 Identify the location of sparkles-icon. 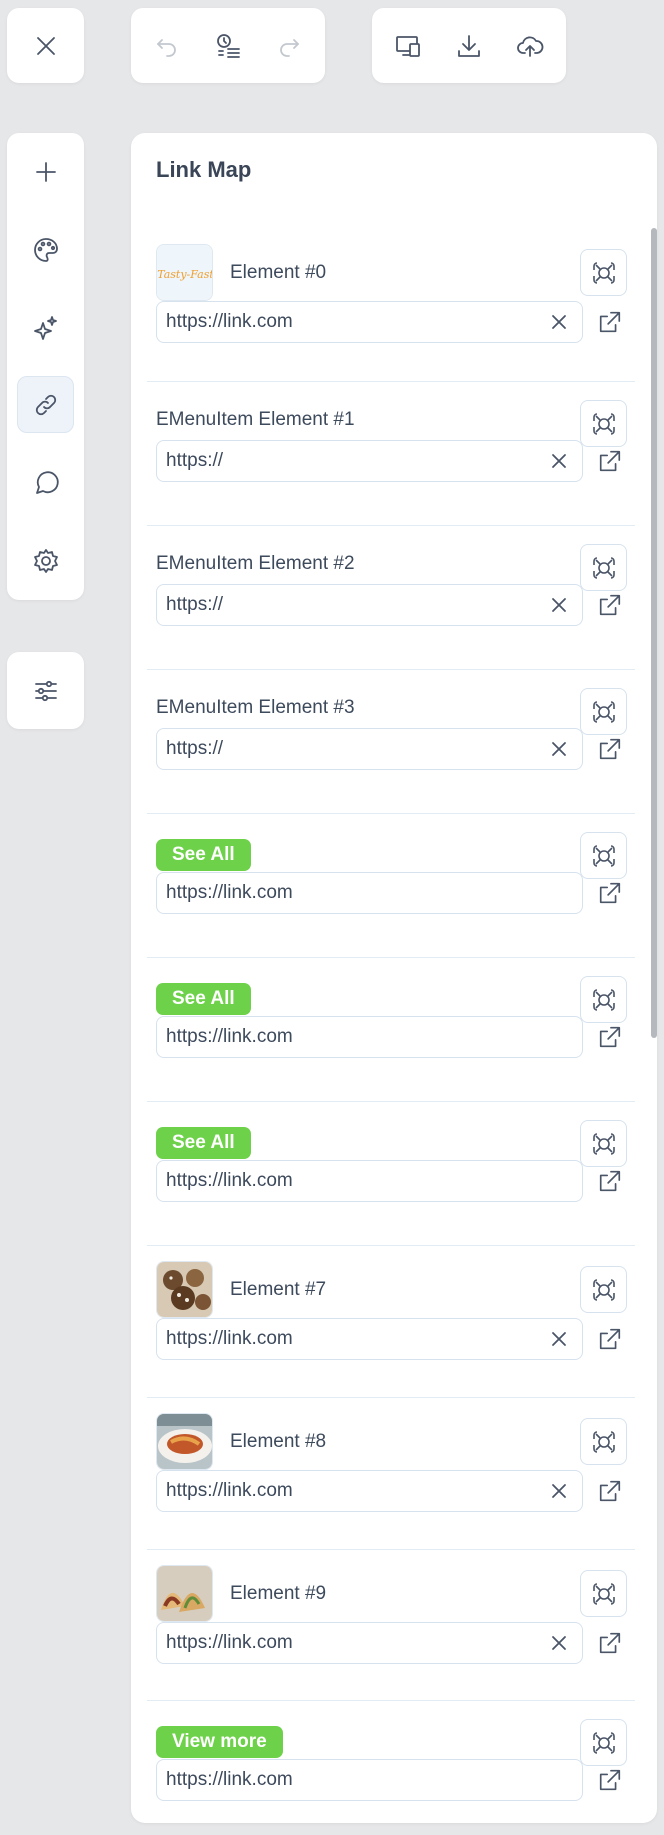
(45, 327).